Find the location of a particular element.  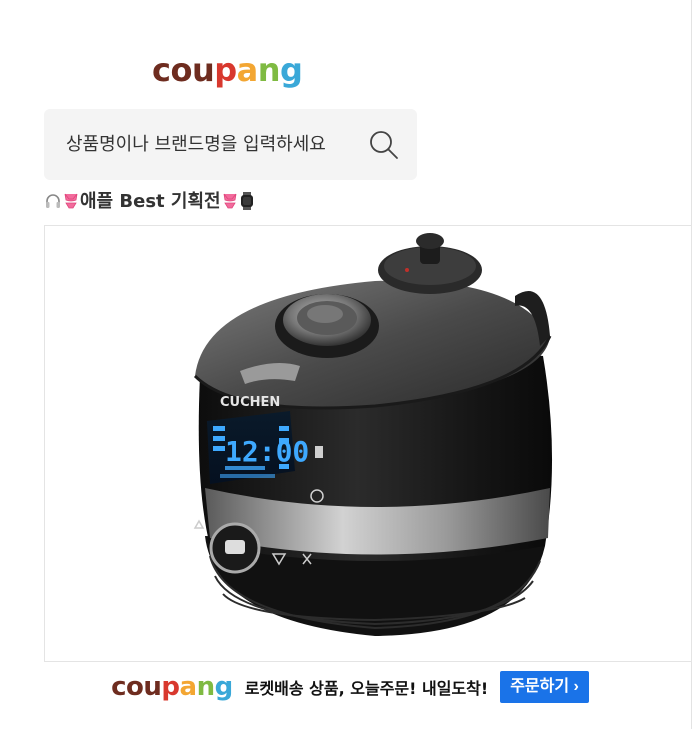

coupang-logo-small: coupang is located at coordinates (172, 687).